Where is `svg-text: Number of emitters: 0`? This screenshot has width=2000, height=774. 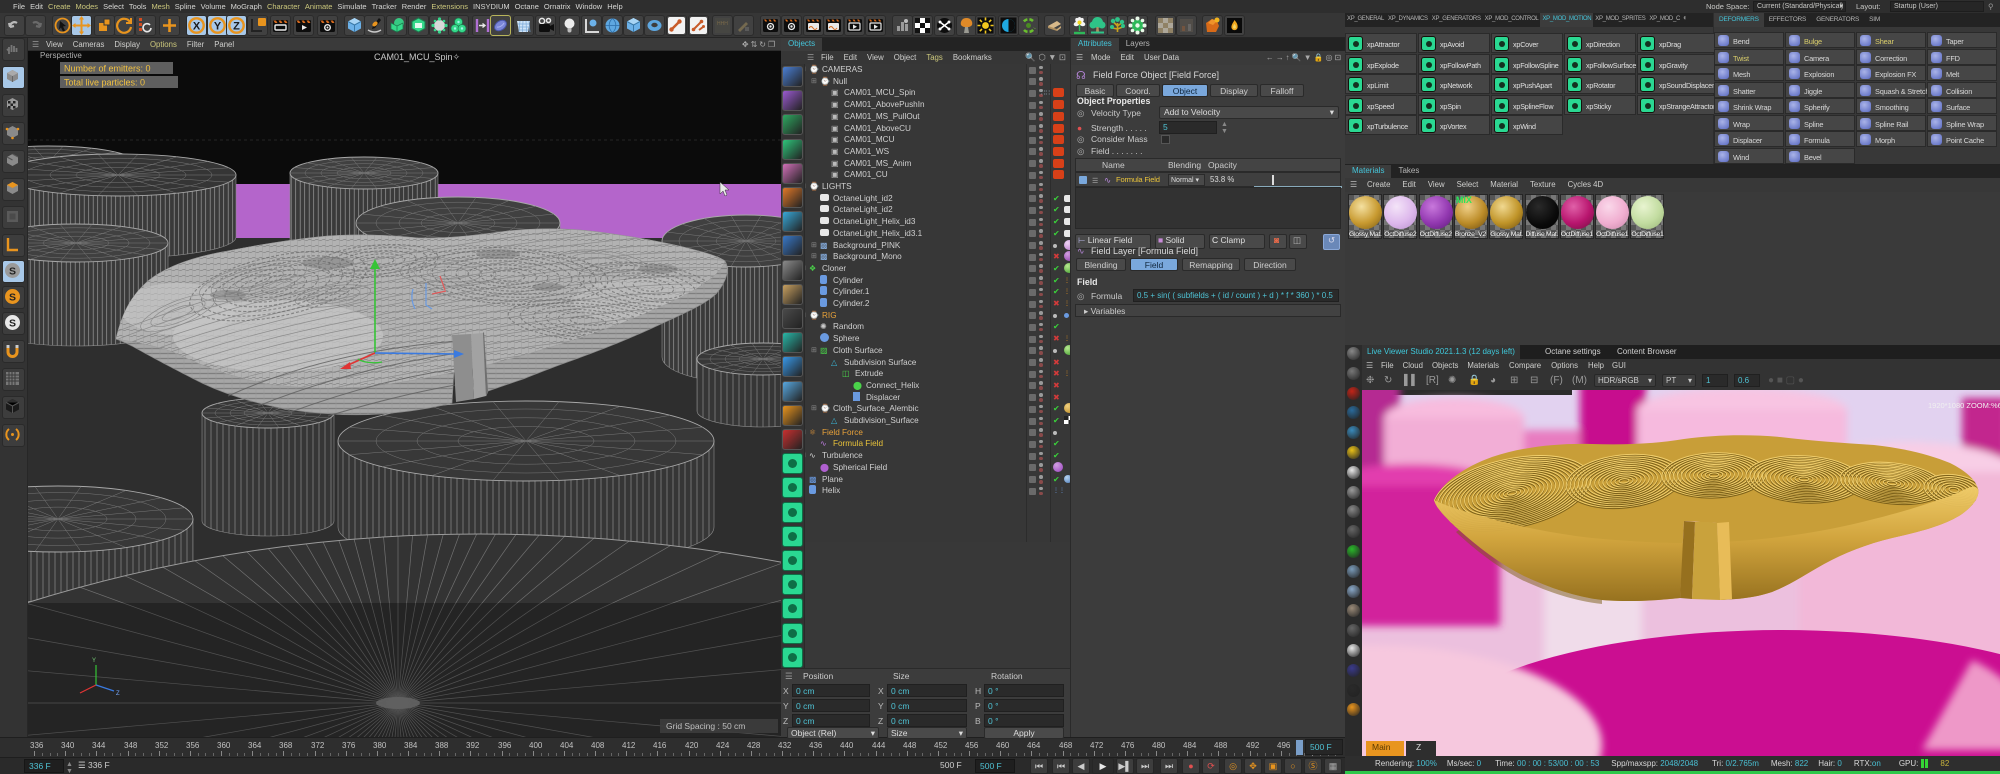 svg-text: Number of emitters: 0 is located at coordinates (107, 69).